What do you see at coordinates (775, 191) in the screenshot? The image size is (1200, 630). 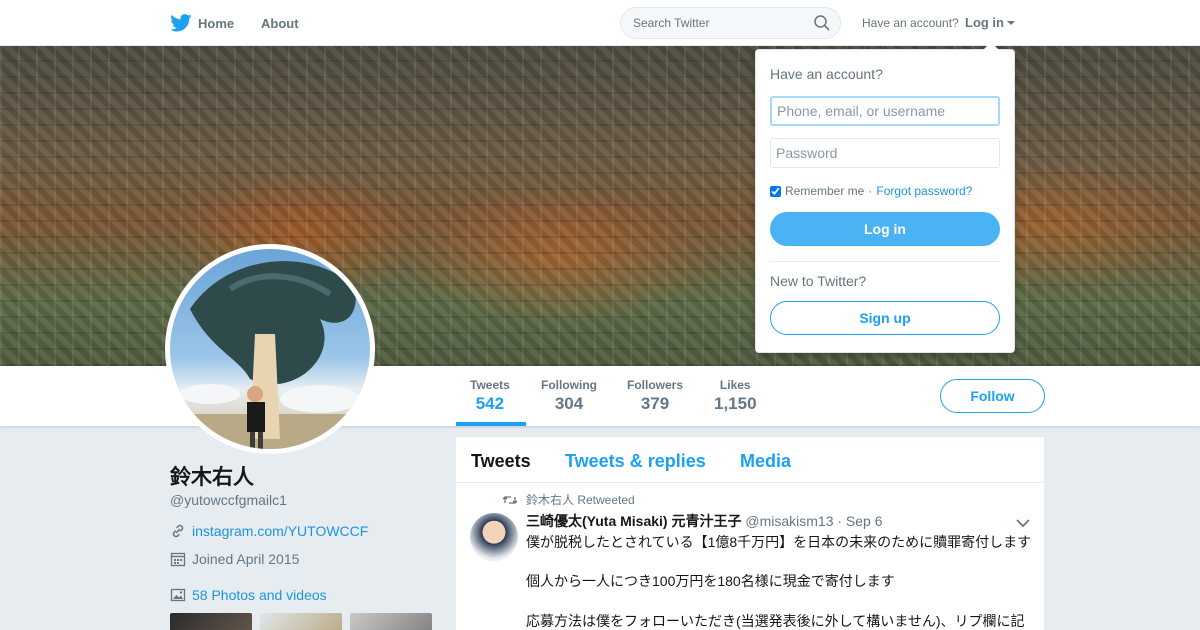 I see `remember-me-checkbox` at bounding box center [775, 191].